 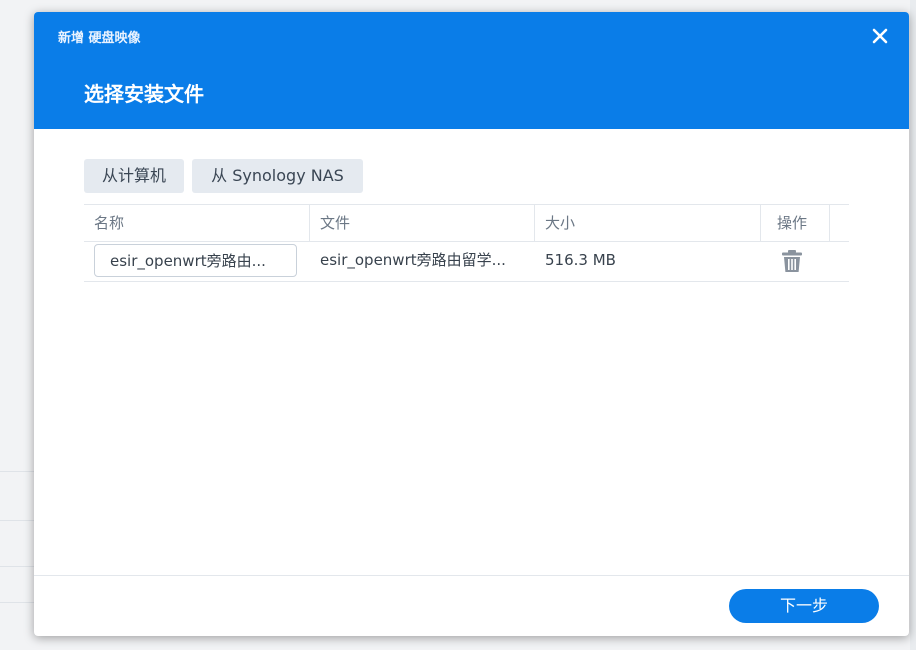 I want to click on step-title: 选择安装文件, so click(x=144, y=94).